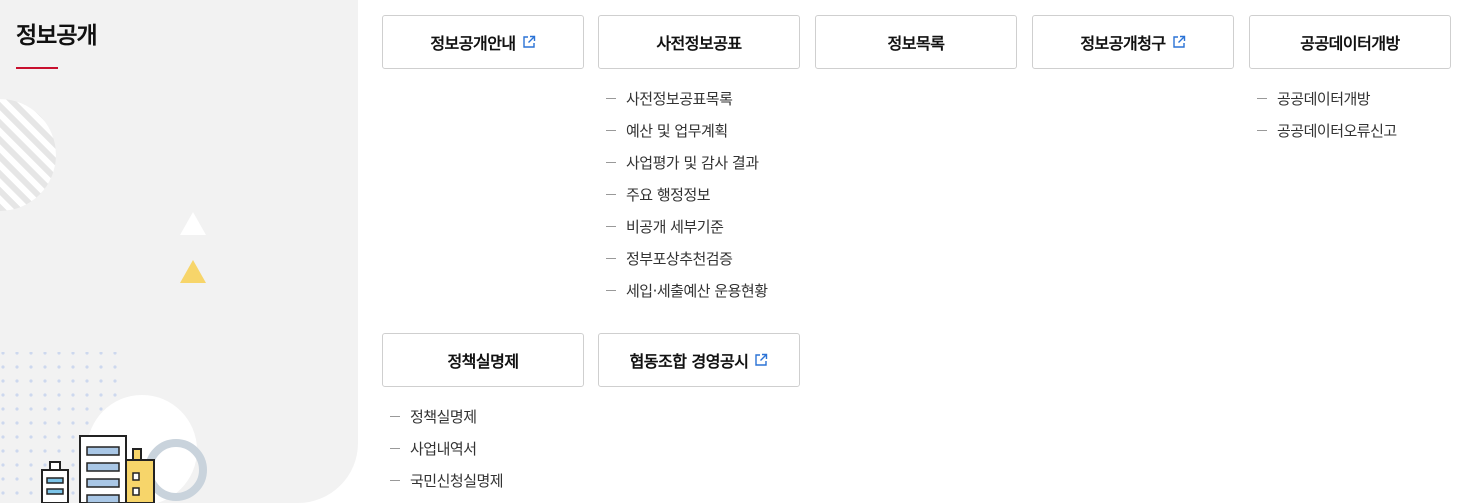  What do you see at coordinates (457, 480) in the screenshot?
I see `submenu-item-label: 국민신청실명제` at bounding box center [457, 480].